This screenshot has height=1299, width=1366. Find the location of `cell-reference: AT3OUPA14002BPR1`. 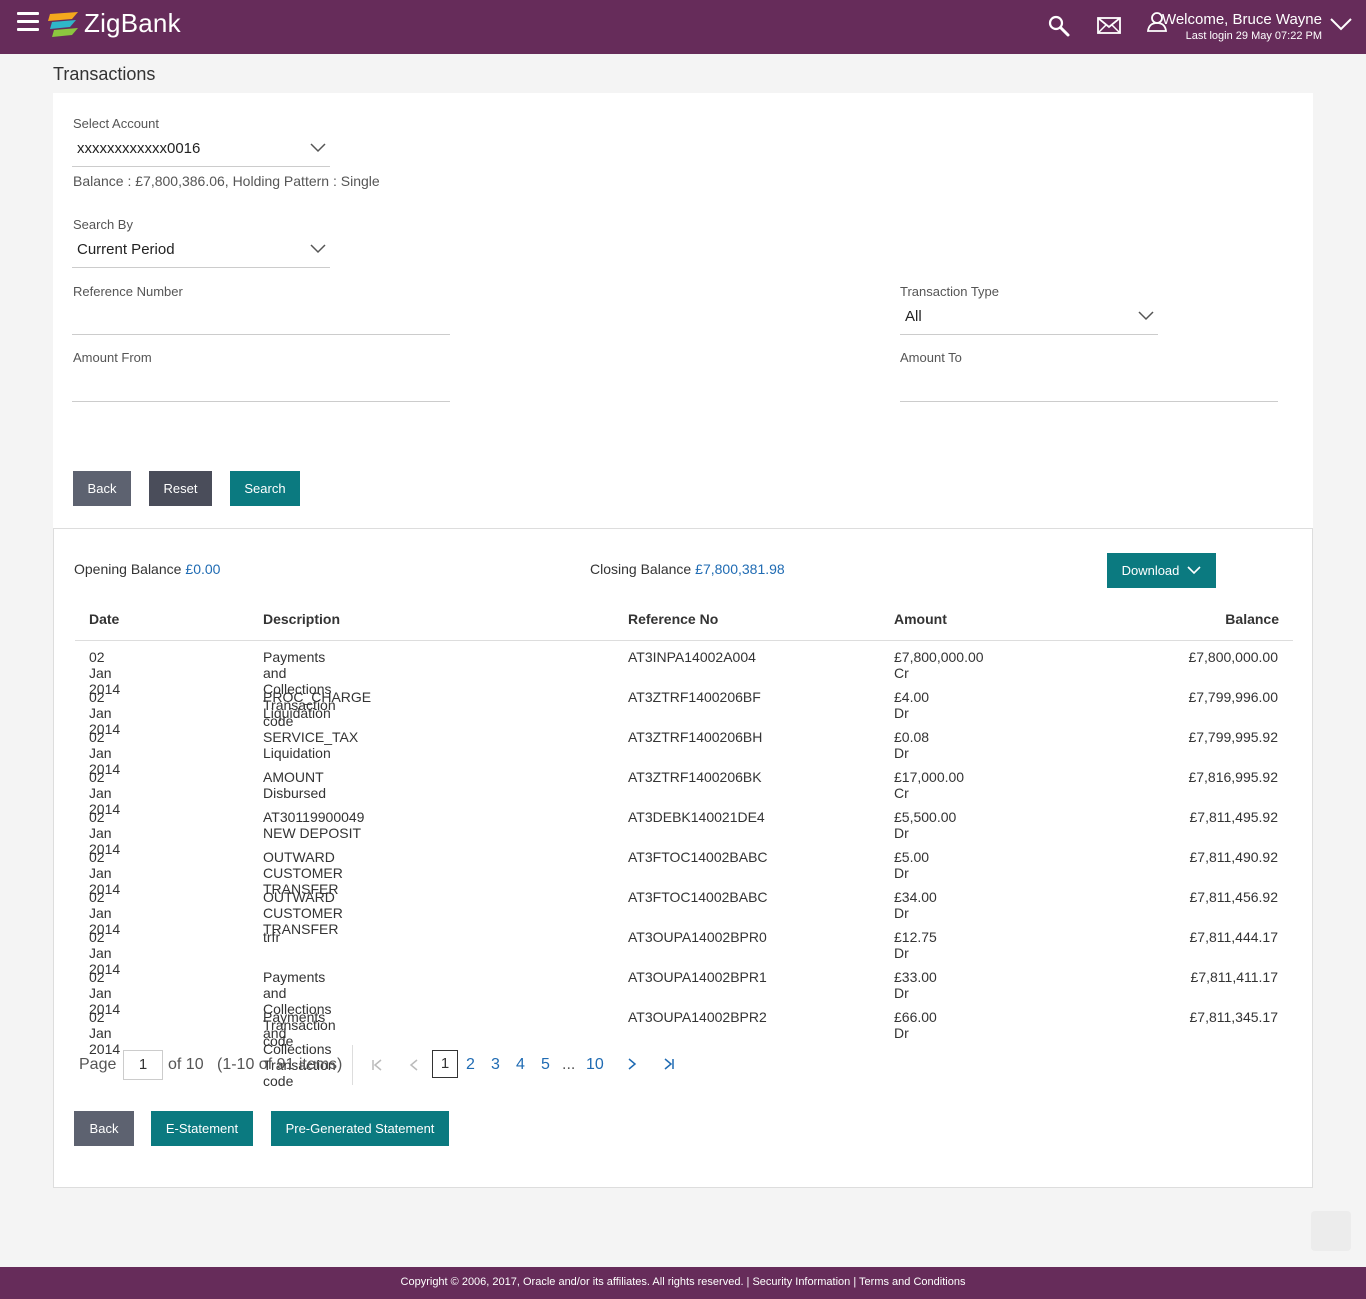

cell-reference: AT3OUPA14002BPR1 is located at coordinates (697, 977).